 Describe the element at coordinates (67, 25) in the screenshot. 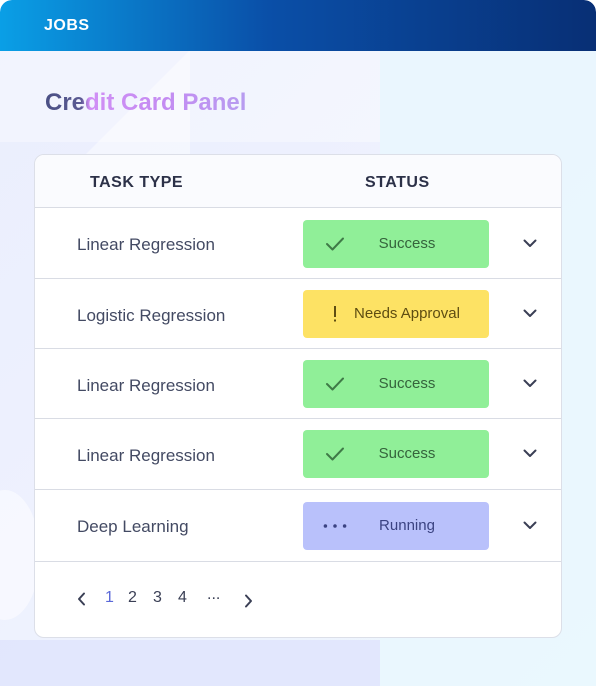

I see `header-title: JOBS` at that location.